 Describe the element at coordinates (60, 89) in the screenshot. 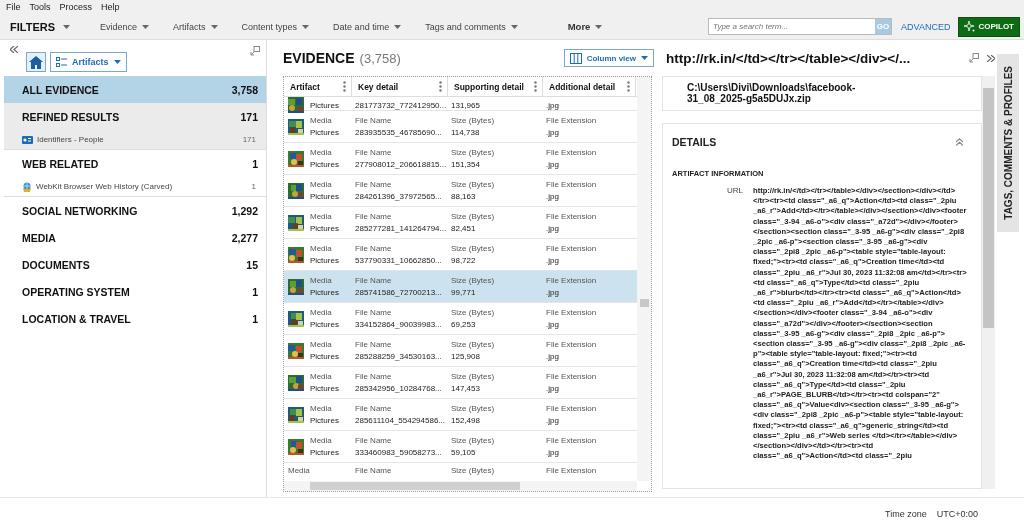

I see `category-label: ALL EVIDENCE` at that location.